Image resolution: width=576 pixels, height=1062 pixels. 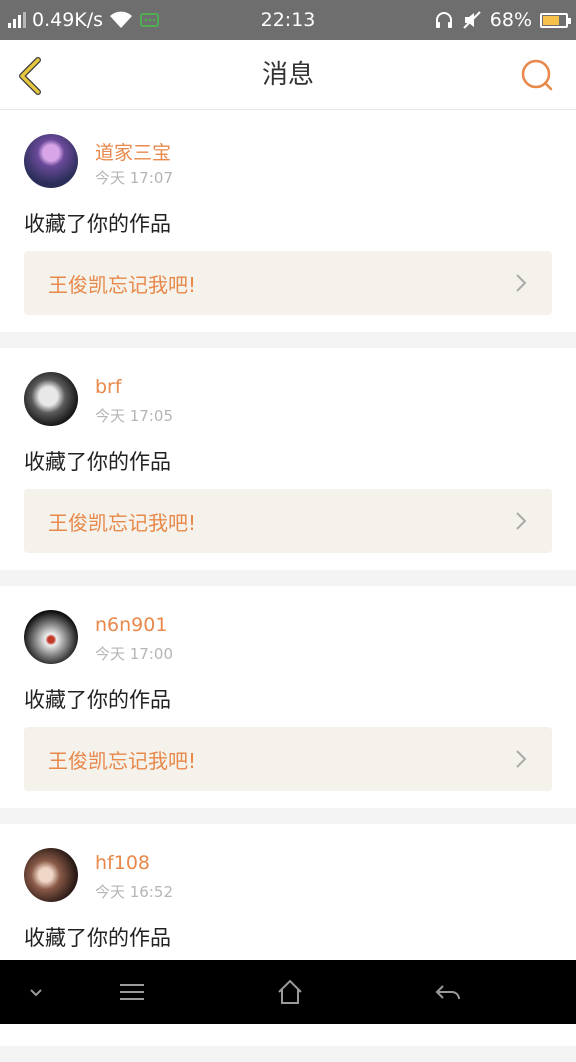 What do you see at coordinates (288, 20) in the screenshot?
I see `status-bar: 0.49K/s 22:13 68%` at bounding box center [288, 20].